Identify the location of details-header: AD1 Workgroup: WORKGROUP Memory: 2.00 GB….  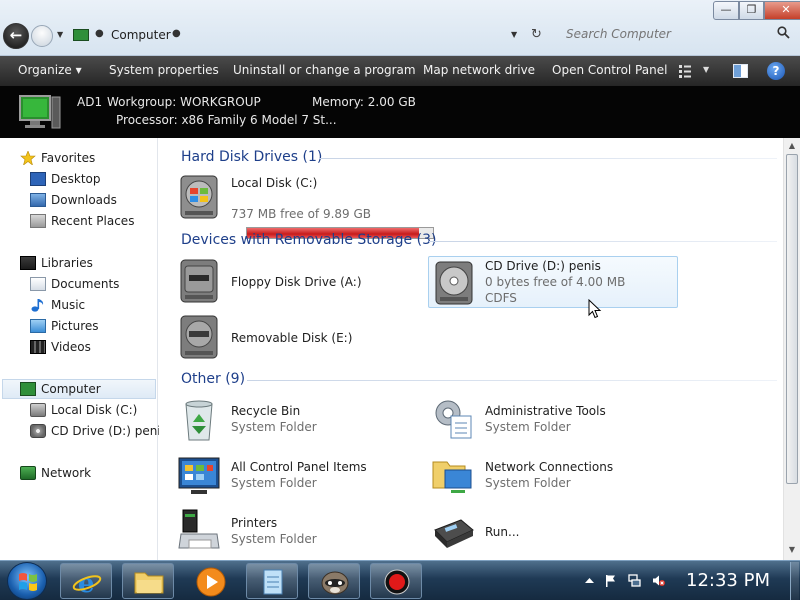
(400, 112).